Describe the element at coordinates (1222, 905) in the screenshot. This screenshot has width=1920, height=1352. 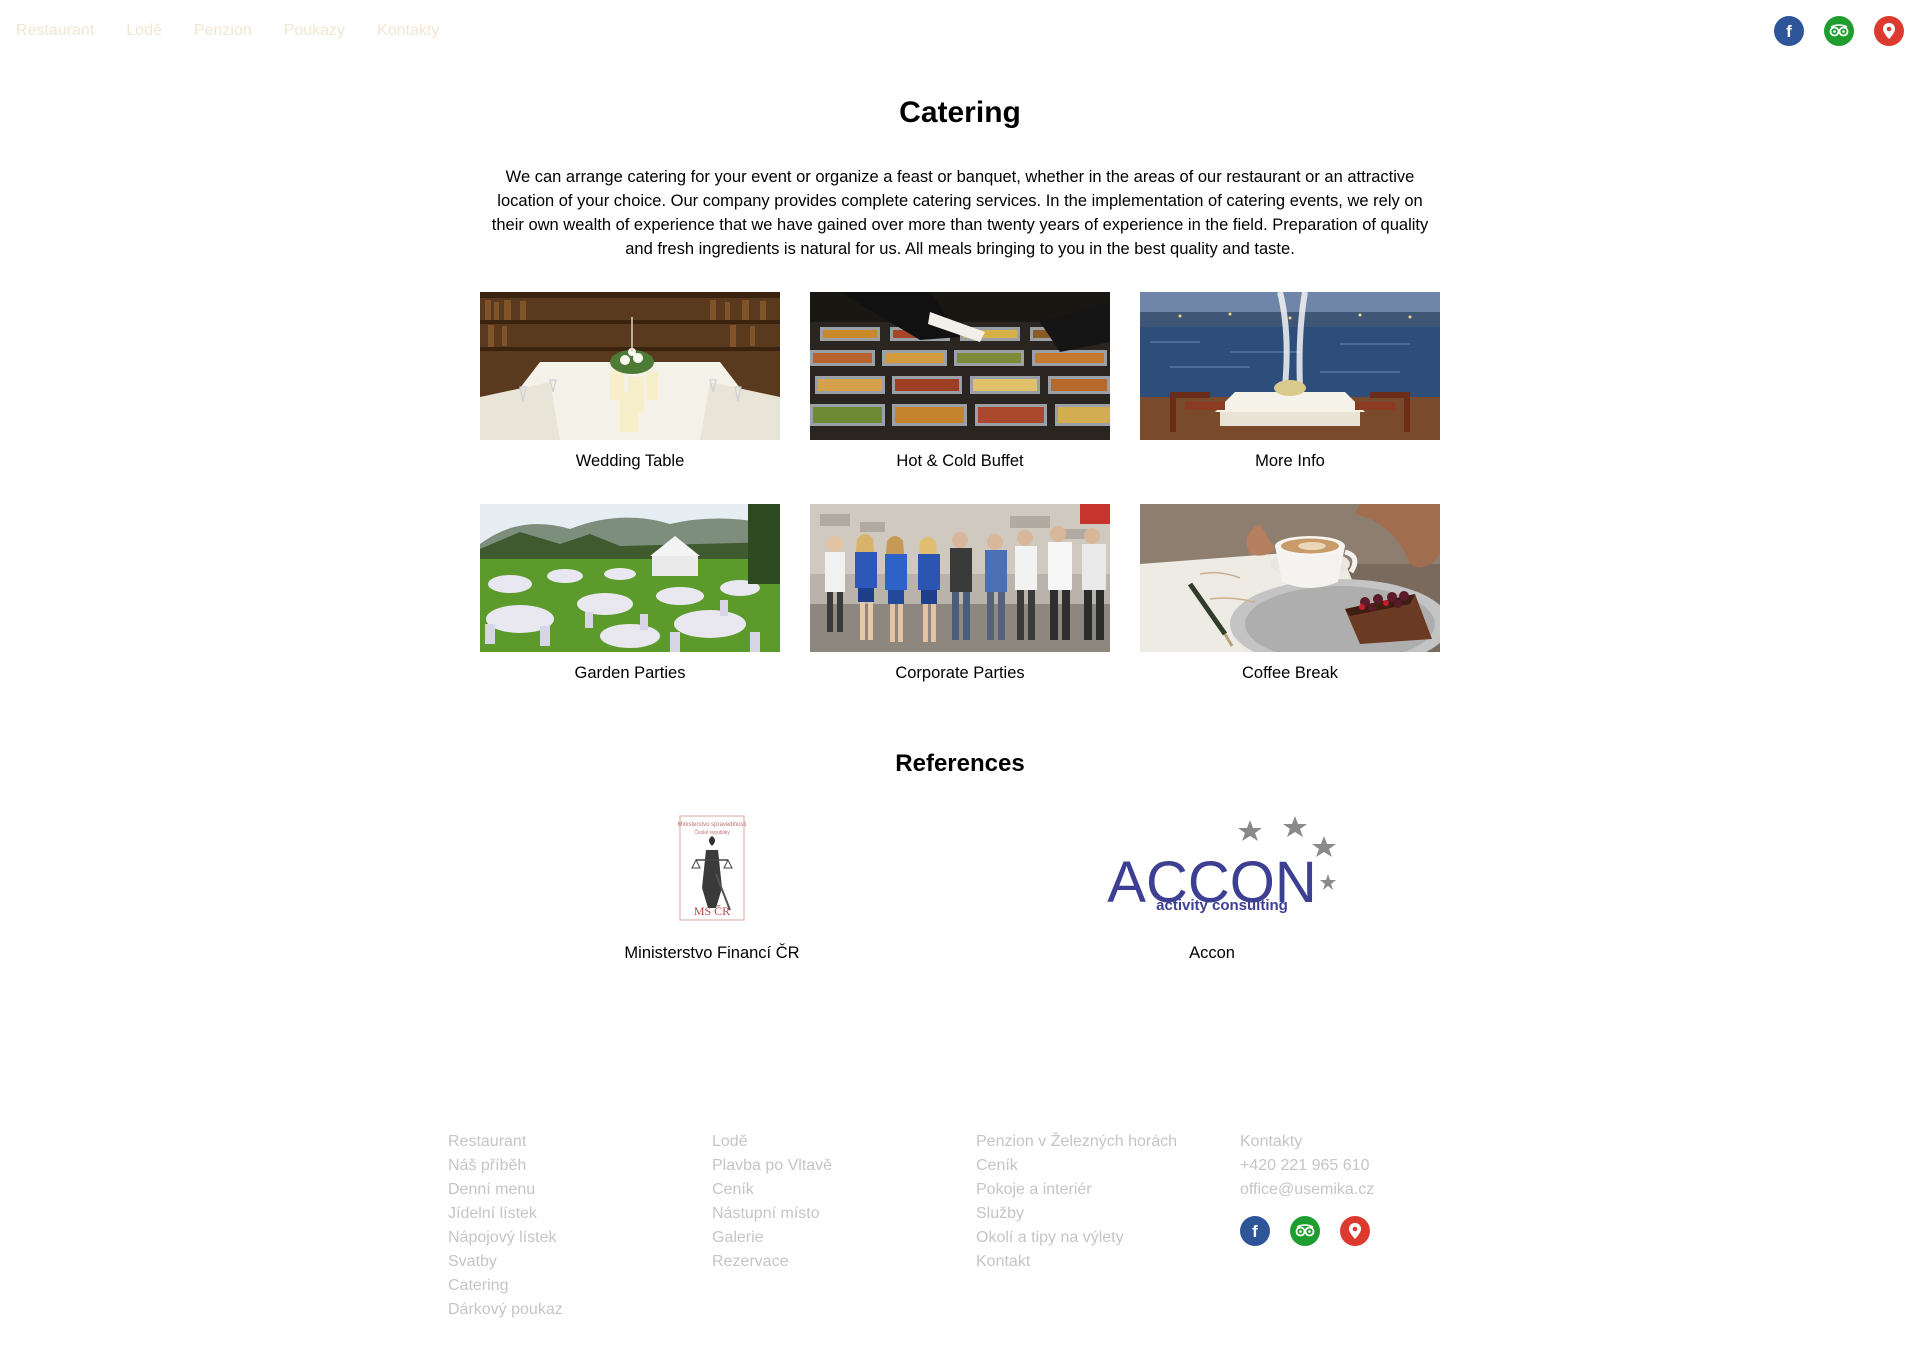
I see `accon-logo-subtext: activity consulting` at that location.